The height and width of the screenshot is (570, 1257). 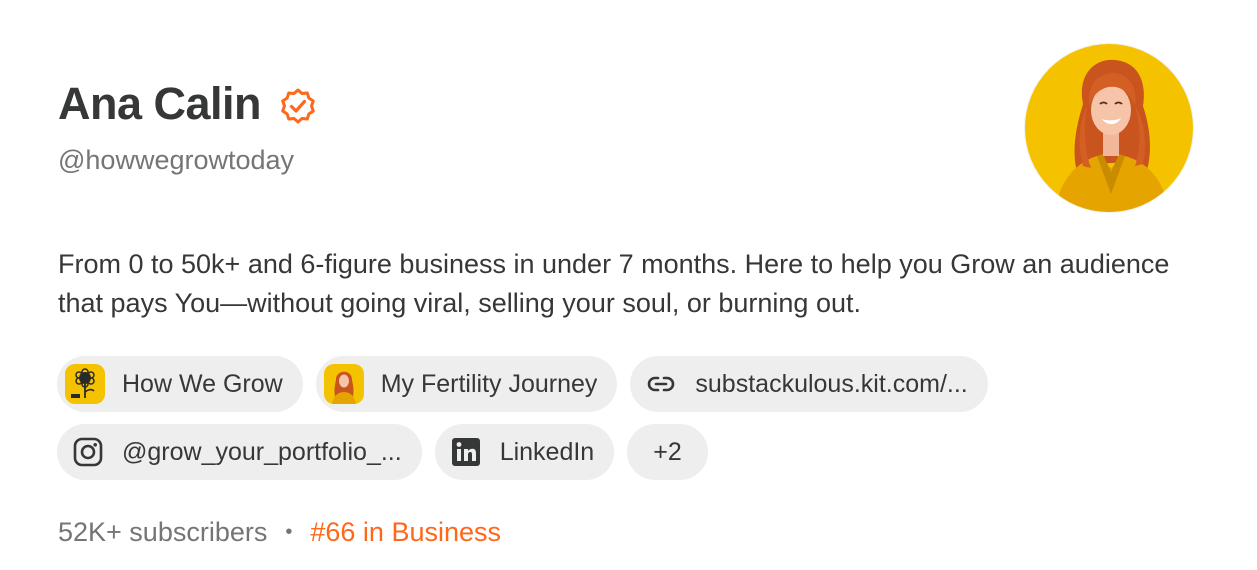 I want to click on profile-header: Ana Calin, so click(x=187, y=104).